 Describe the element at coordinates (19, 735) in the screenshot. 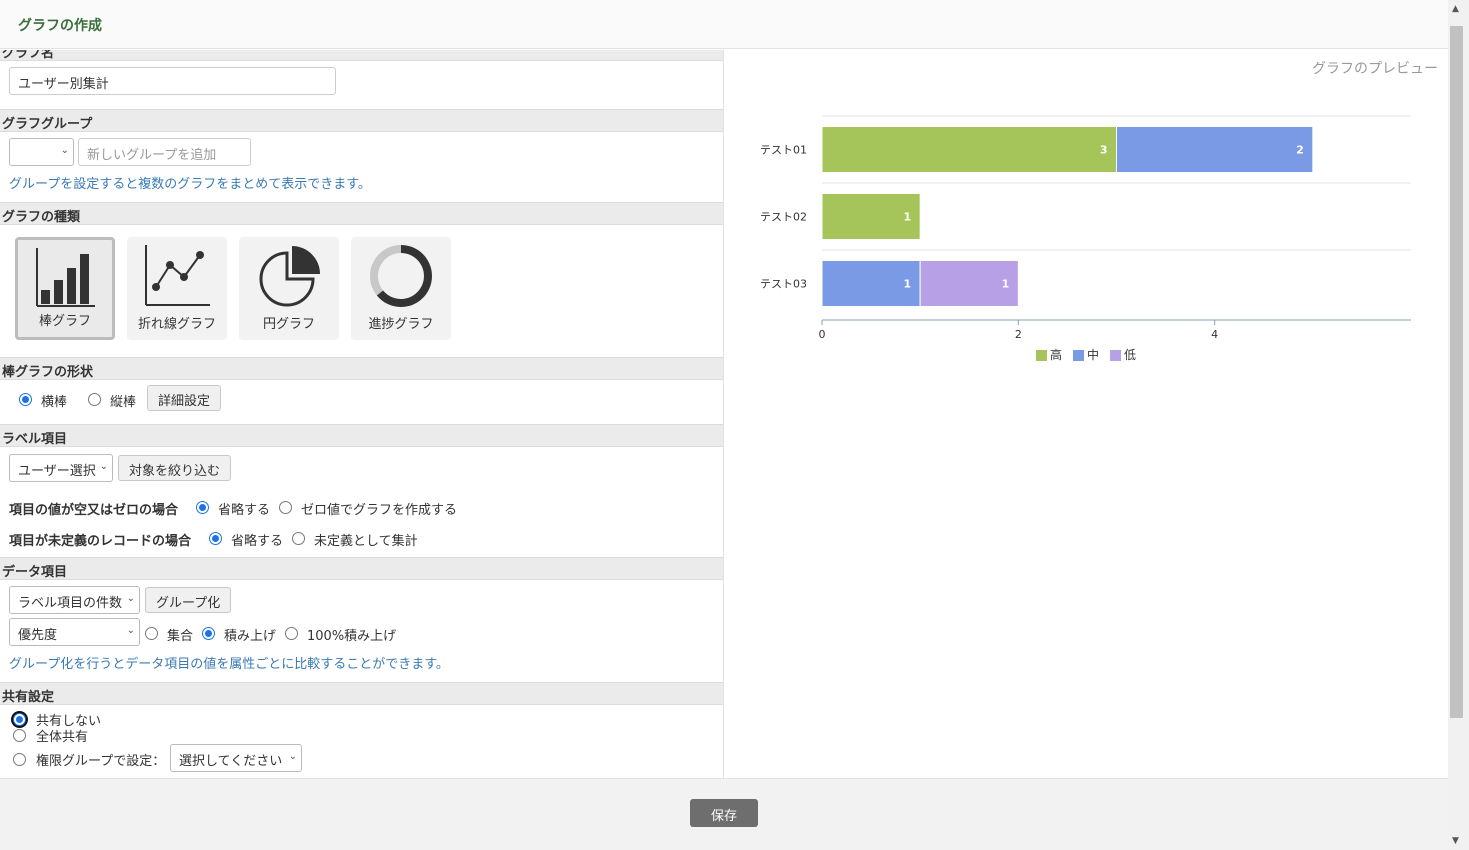

I see `share-all-radio` at that location.